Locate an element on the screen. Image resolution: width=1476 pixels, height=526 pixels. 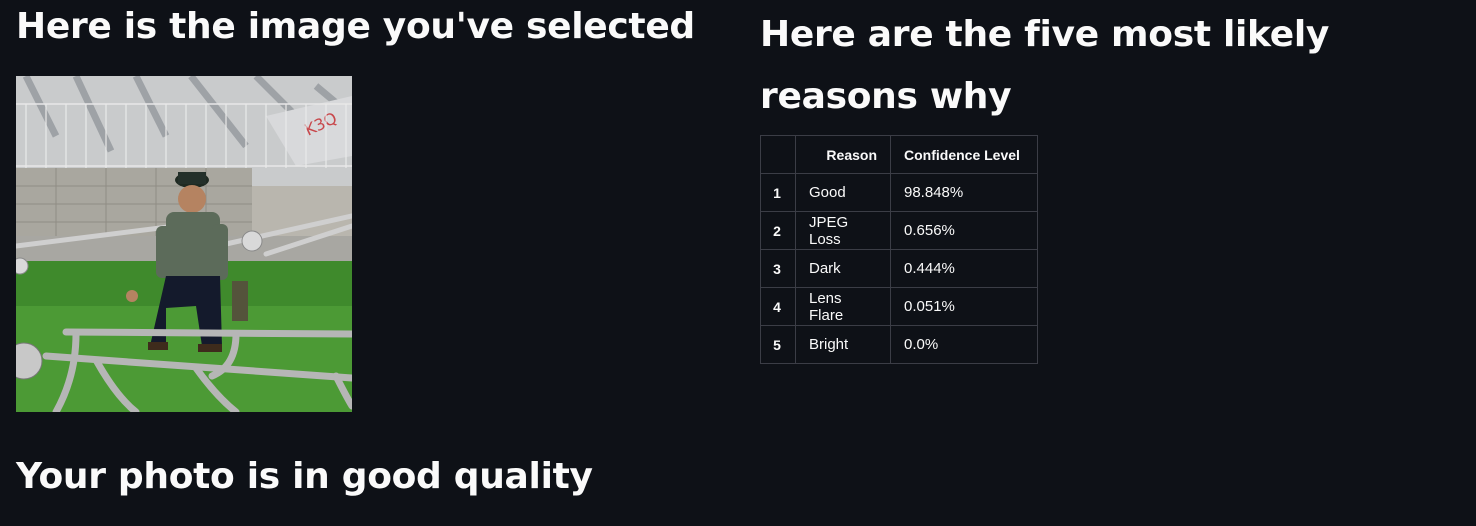
reason-cell: Good is located at coordinates (843, 192).